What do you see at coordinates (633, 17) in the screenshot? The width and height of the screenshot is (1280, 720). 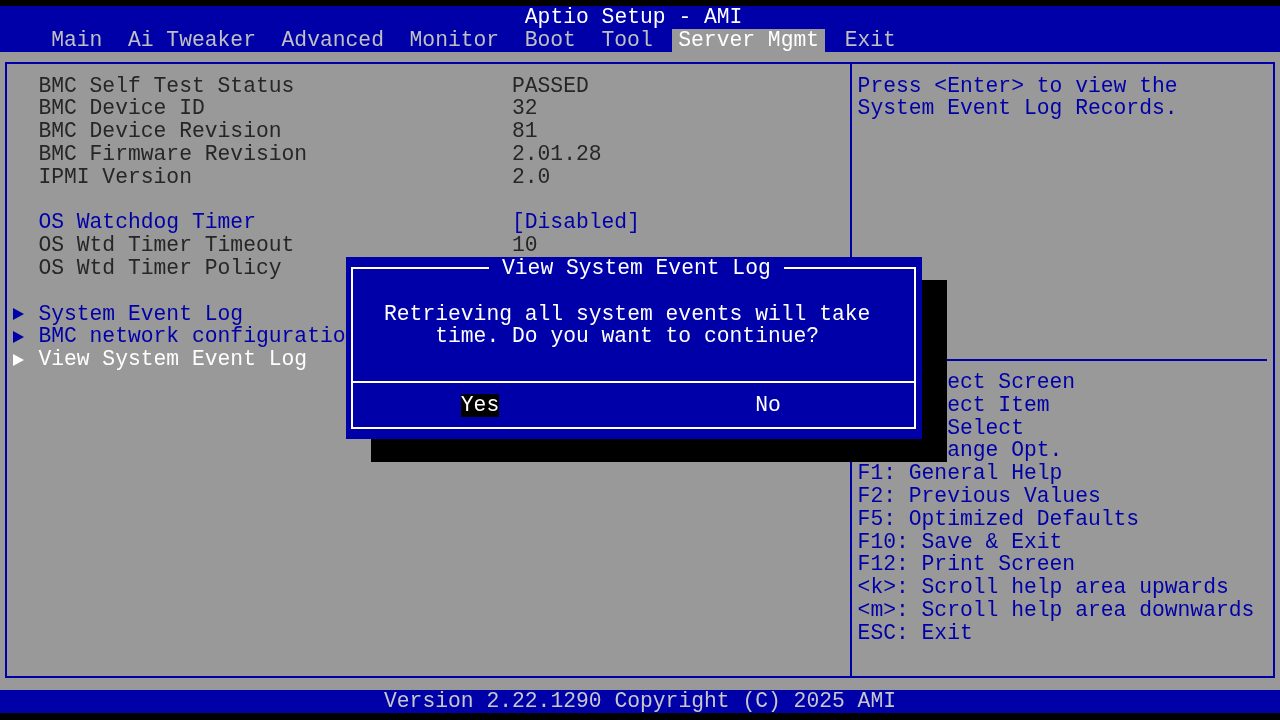 I see `window-title: Aptio Setup - AMI` at bounding box center [633, 17].